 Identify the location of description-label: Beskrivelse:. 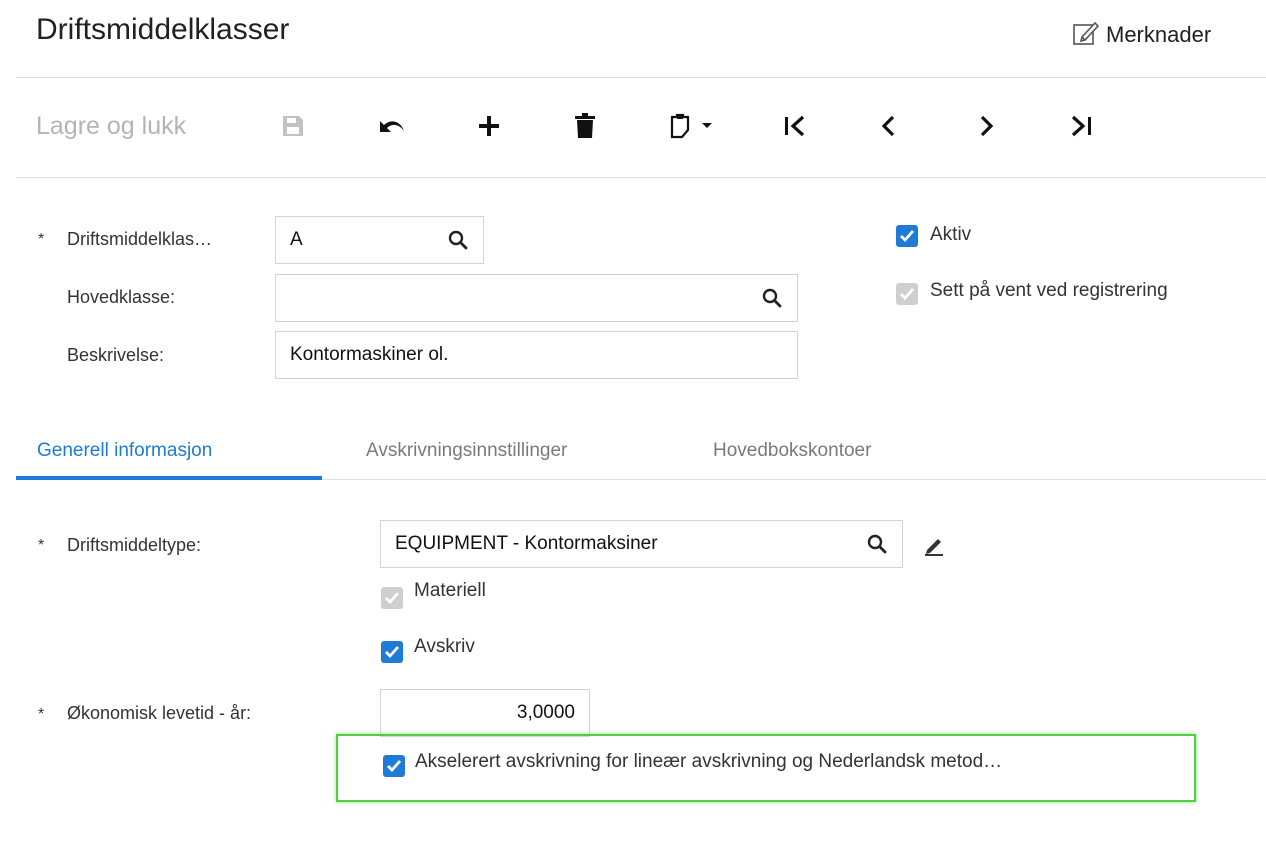
(116, 355).